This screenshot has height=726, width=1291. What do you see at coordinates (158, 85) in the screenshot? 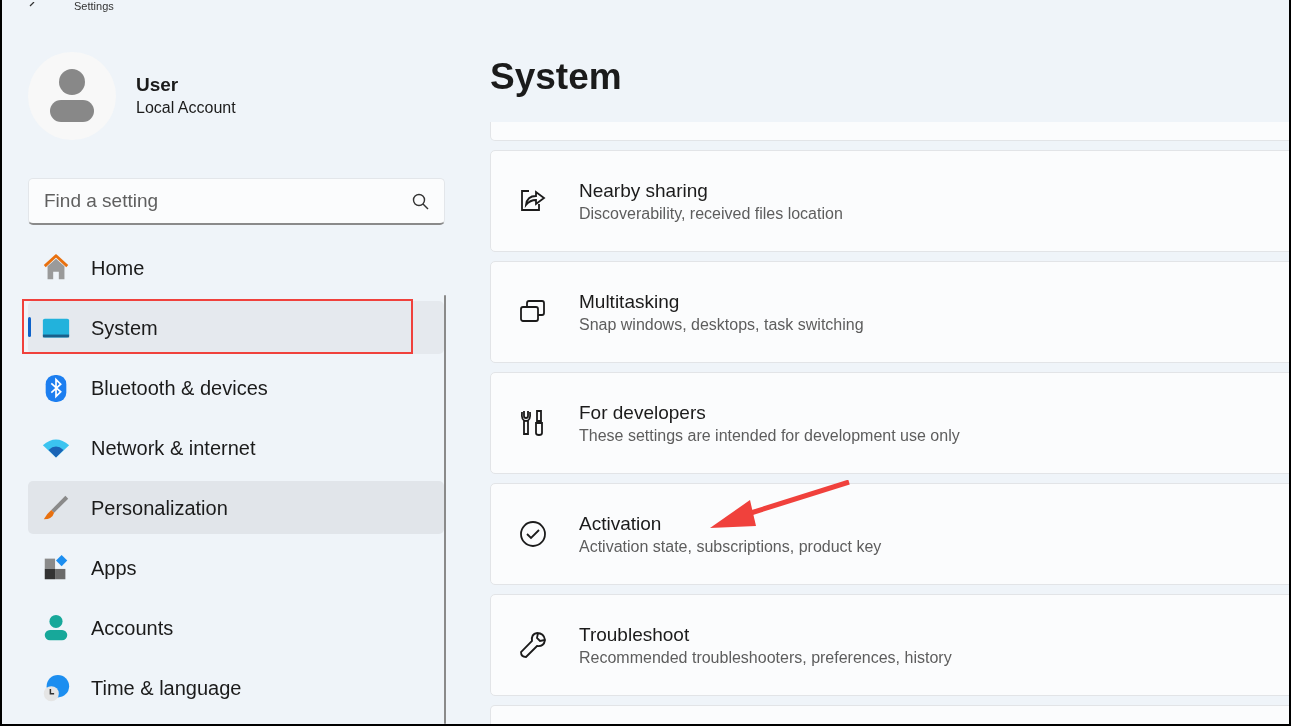
I see `user-name: User` at bounding box center [158, 85].